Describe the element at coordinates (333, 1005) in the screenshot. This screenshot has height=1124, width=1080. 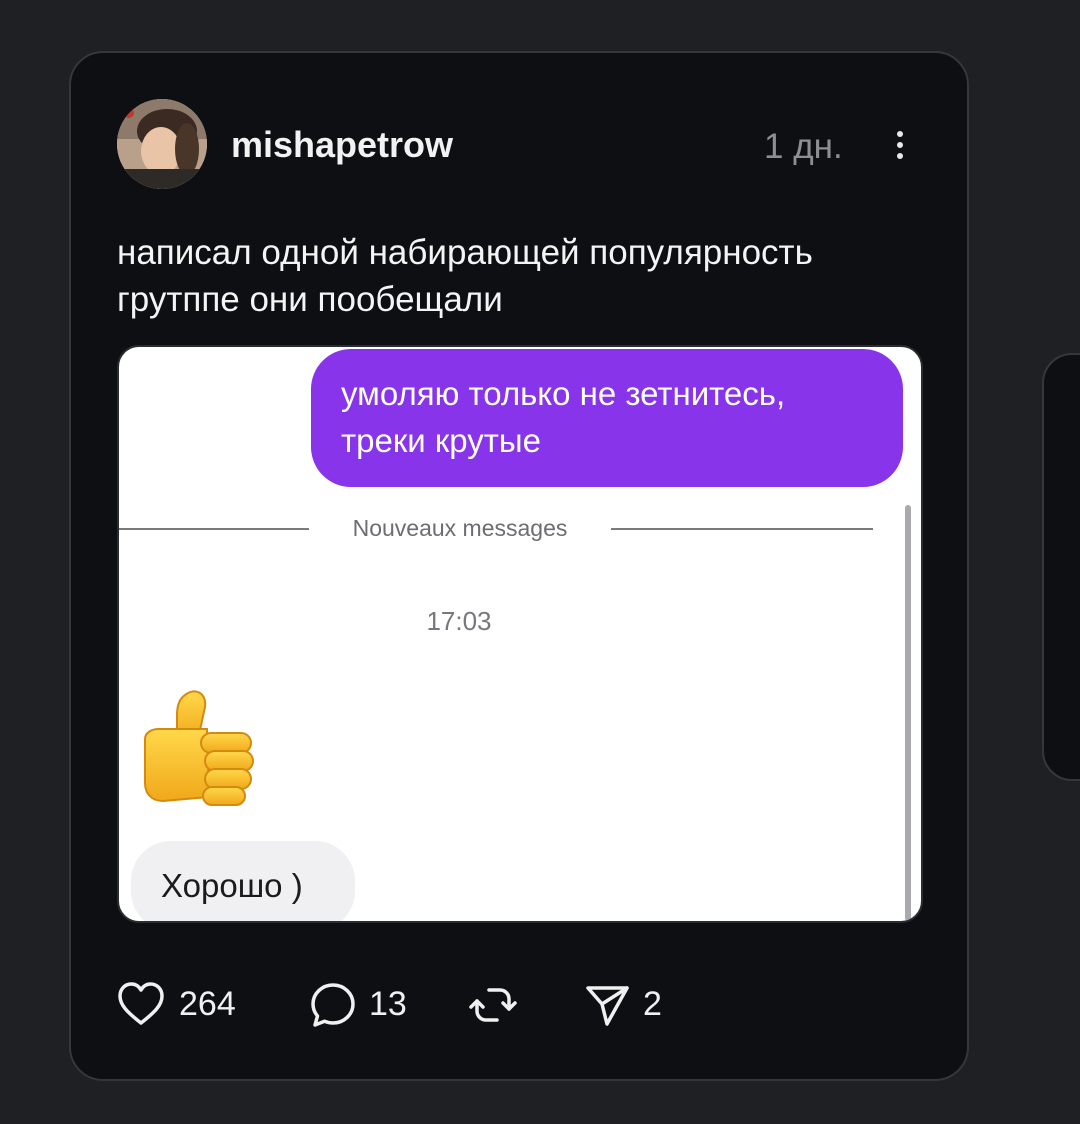
I see `comment-icon` at that location.